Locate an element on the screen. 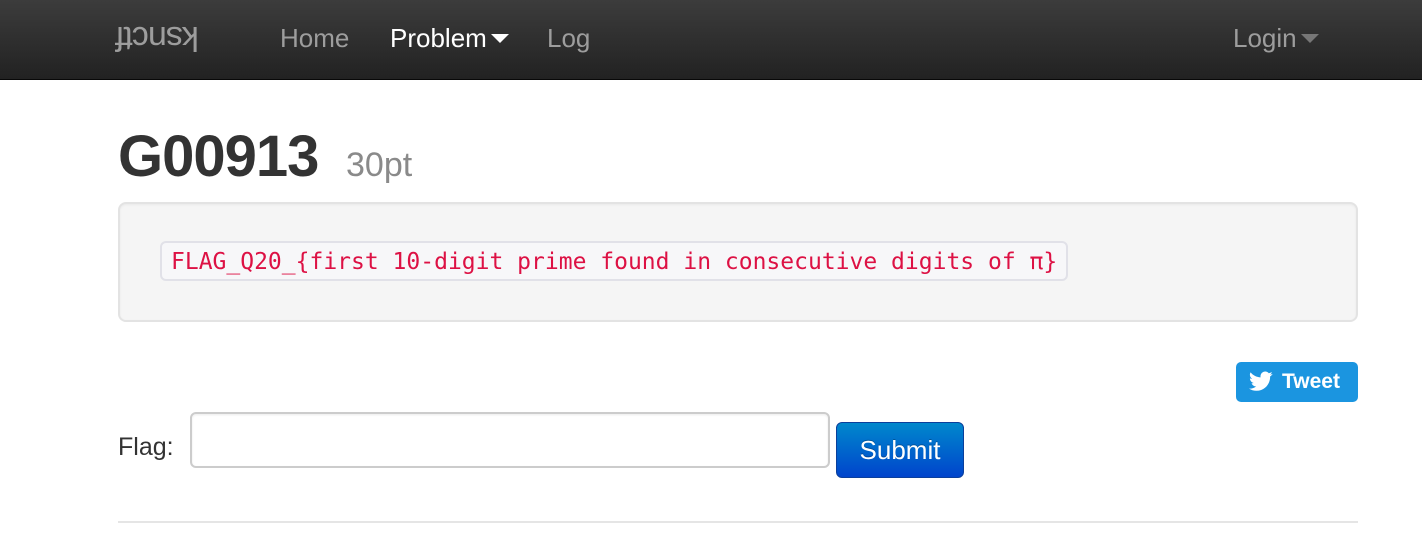 The image size is (1422, 548). login-dropdown: Login is located at coordinates (1276, 38).